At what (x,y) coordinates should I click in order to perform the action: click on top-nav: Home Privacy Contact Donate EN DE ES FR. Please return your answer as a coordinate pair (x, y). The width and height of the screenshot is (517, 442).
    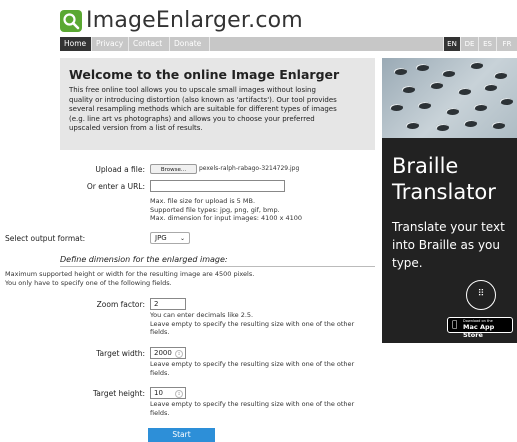
    Looking at the image, I should click on (288, 44).